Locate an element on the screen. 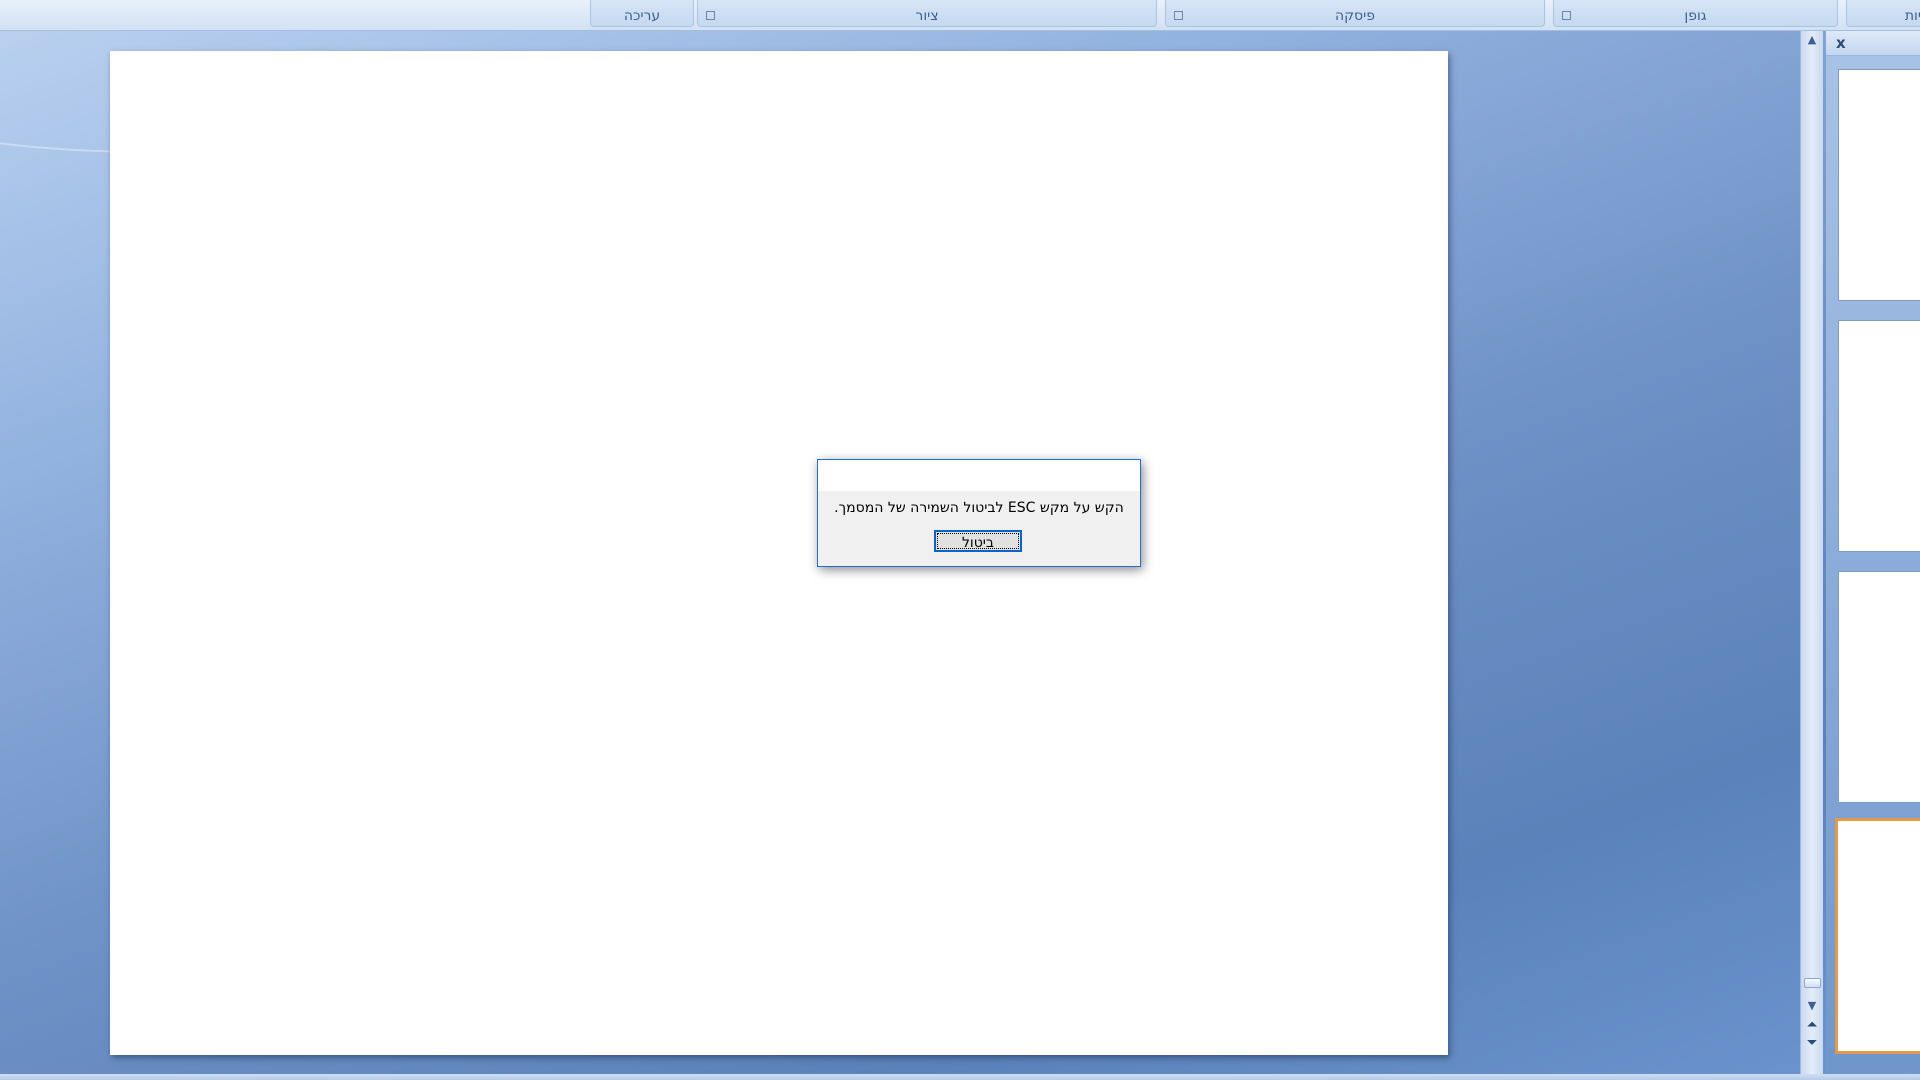 This screenshot has width=1920, height=1080. close-pane-icon: x is located at coordinates (1841, 43).